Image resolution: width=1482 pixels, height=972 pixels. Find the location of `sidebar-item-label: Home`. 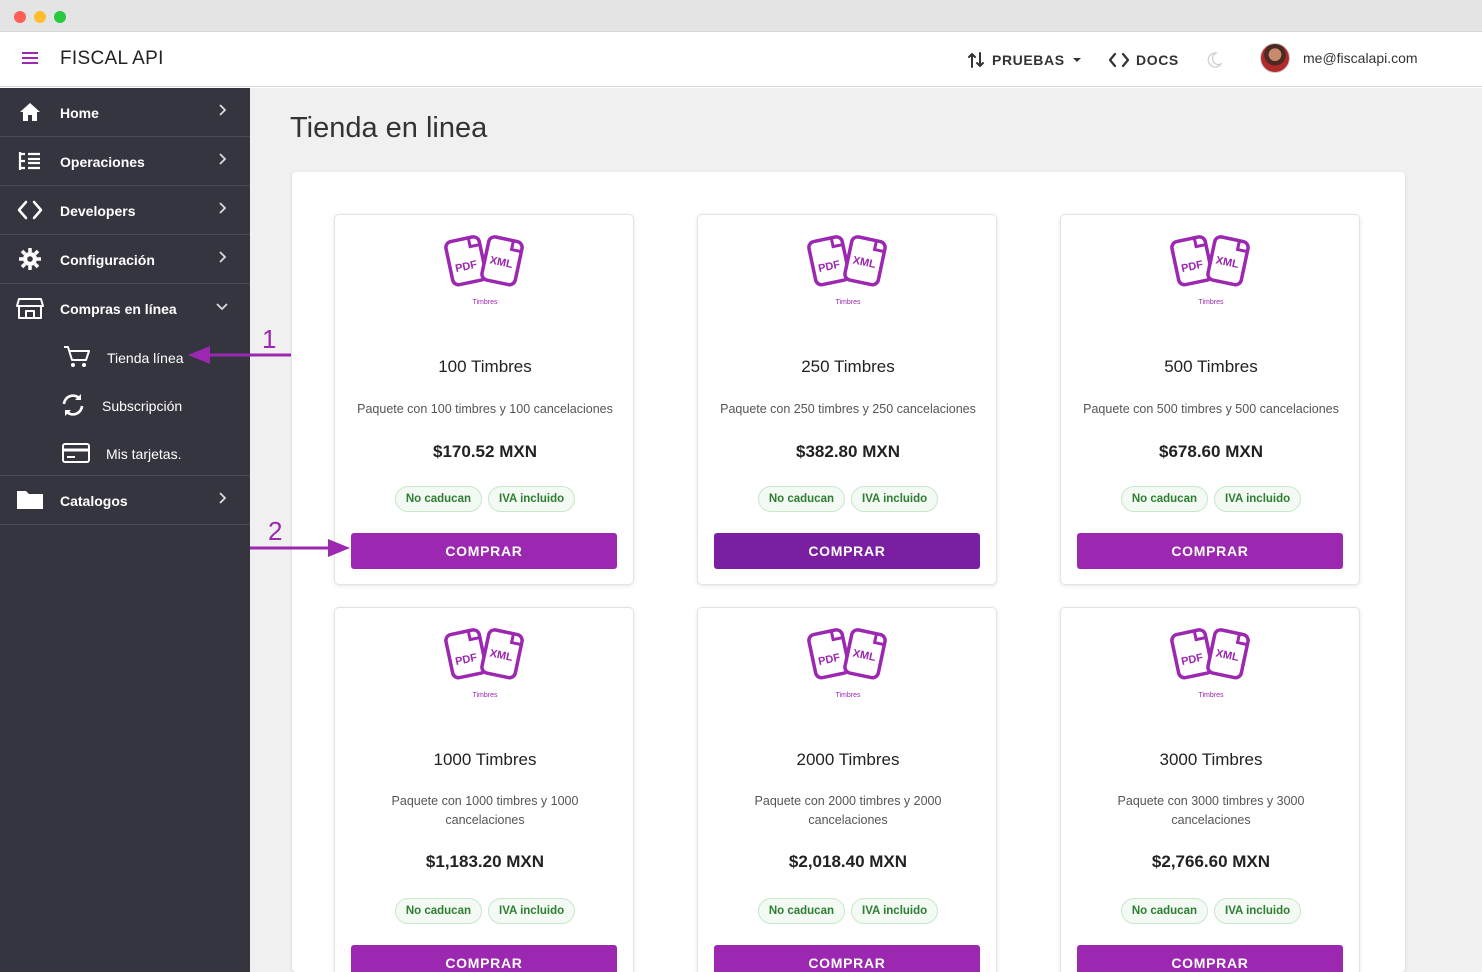

sidebar-item-label: Home is located at coordinates (79, 113).